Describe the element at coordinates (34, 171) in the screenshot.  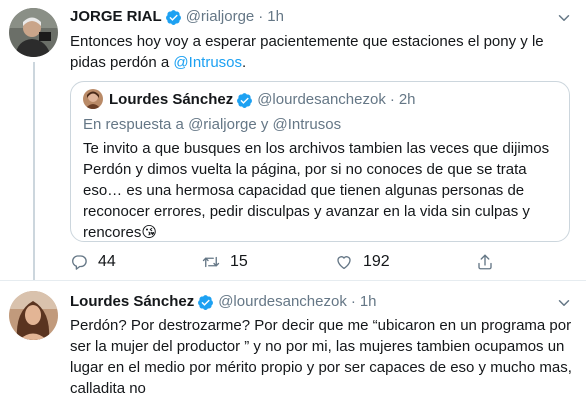
I see `thread-line` at that location.